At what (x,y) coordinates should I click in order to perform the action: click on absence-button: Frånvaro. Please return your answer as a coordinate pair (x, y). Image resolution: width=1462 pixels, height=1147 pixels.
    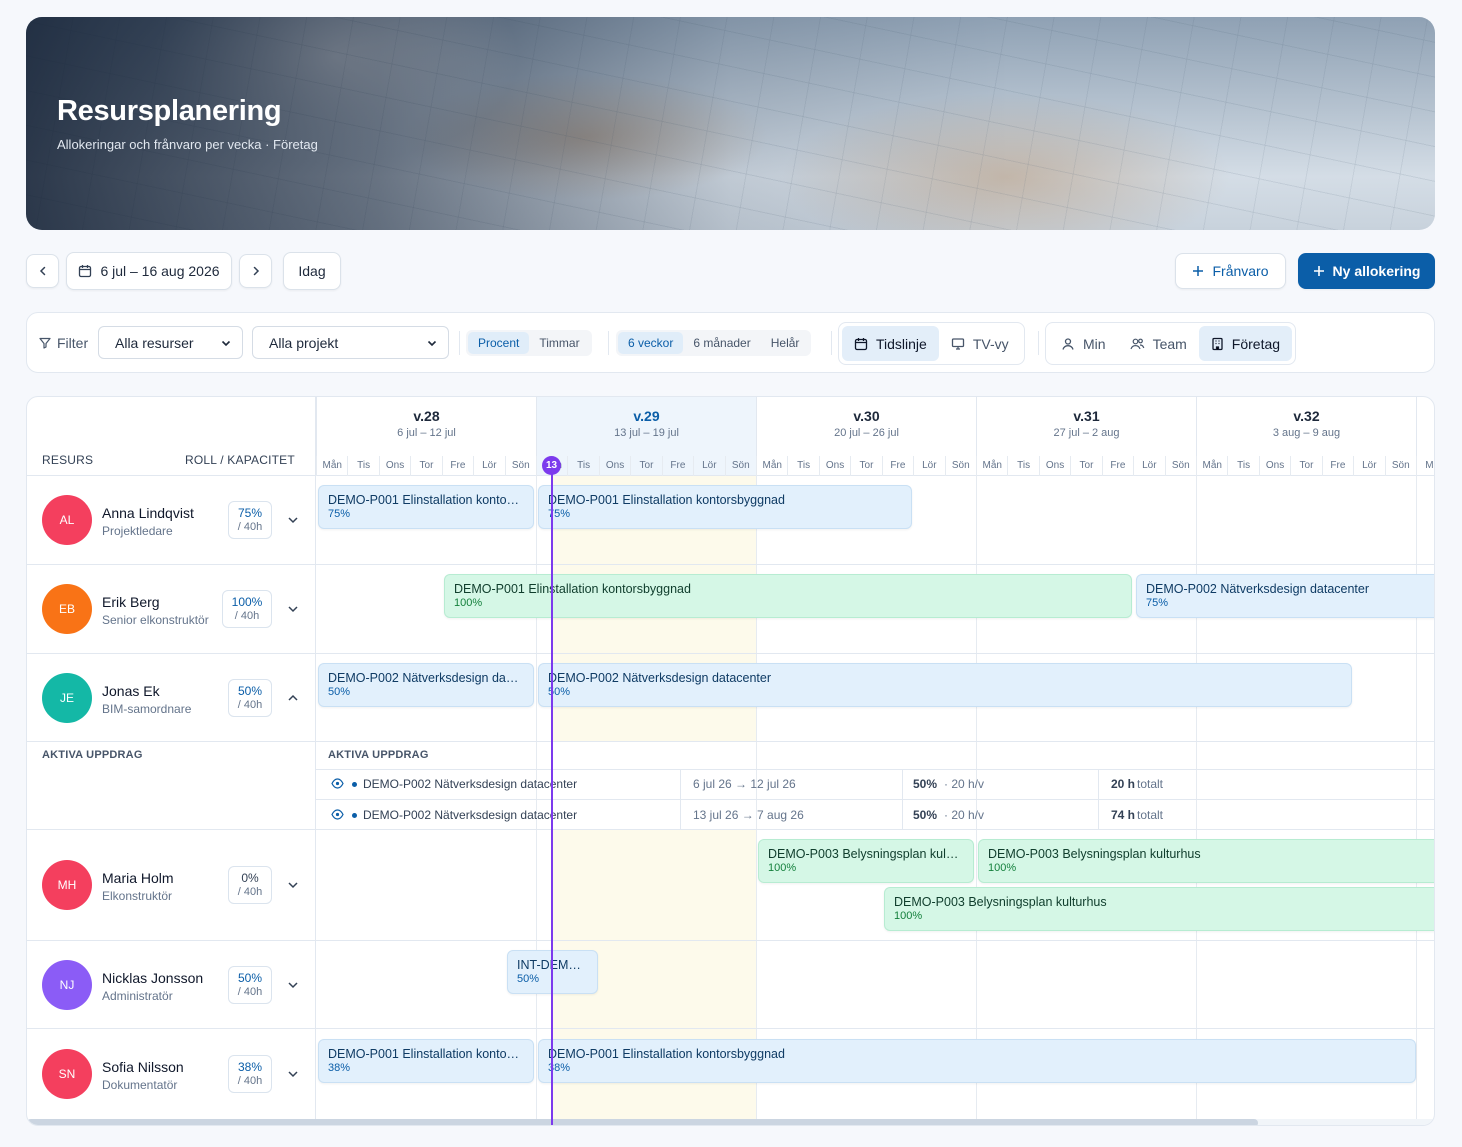
    Looking at the image, I should click on (1230, 271).